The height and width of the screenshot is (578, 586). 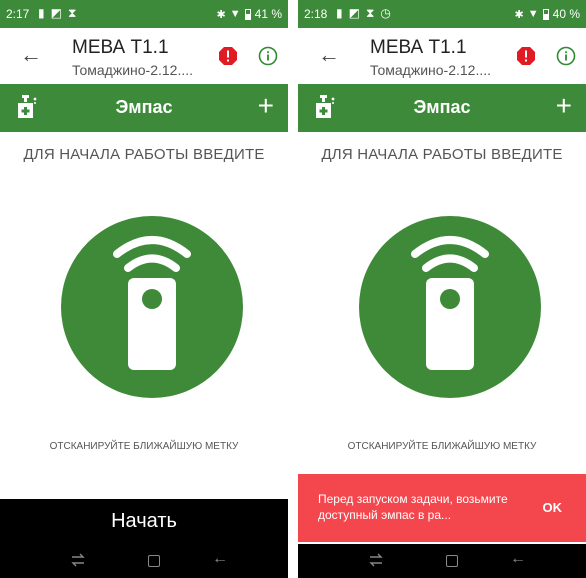 I want to click on battery-percent: 41 %, so click(x=268, y=14).